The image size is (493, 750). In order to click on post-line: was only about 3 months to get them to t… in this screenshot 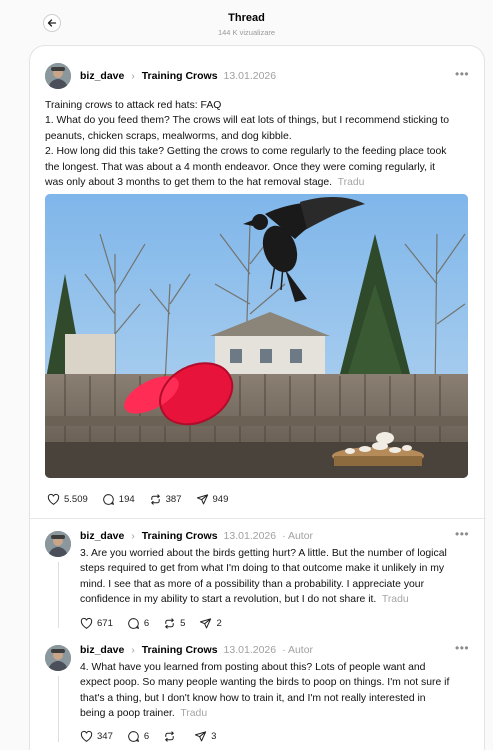, I will do `click(205, 183)`.